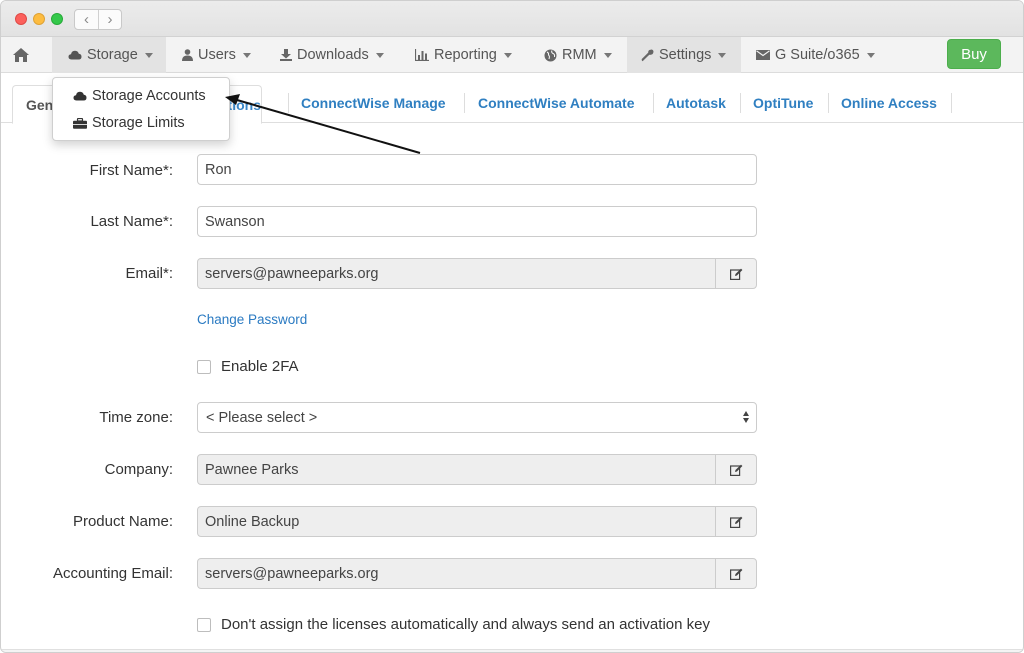 This screenshot has width=1024, height=653. What do you see at coordinates (80, 123) in the screenshot?
I see `briefcase-icon` at bounding box center [80, 123].